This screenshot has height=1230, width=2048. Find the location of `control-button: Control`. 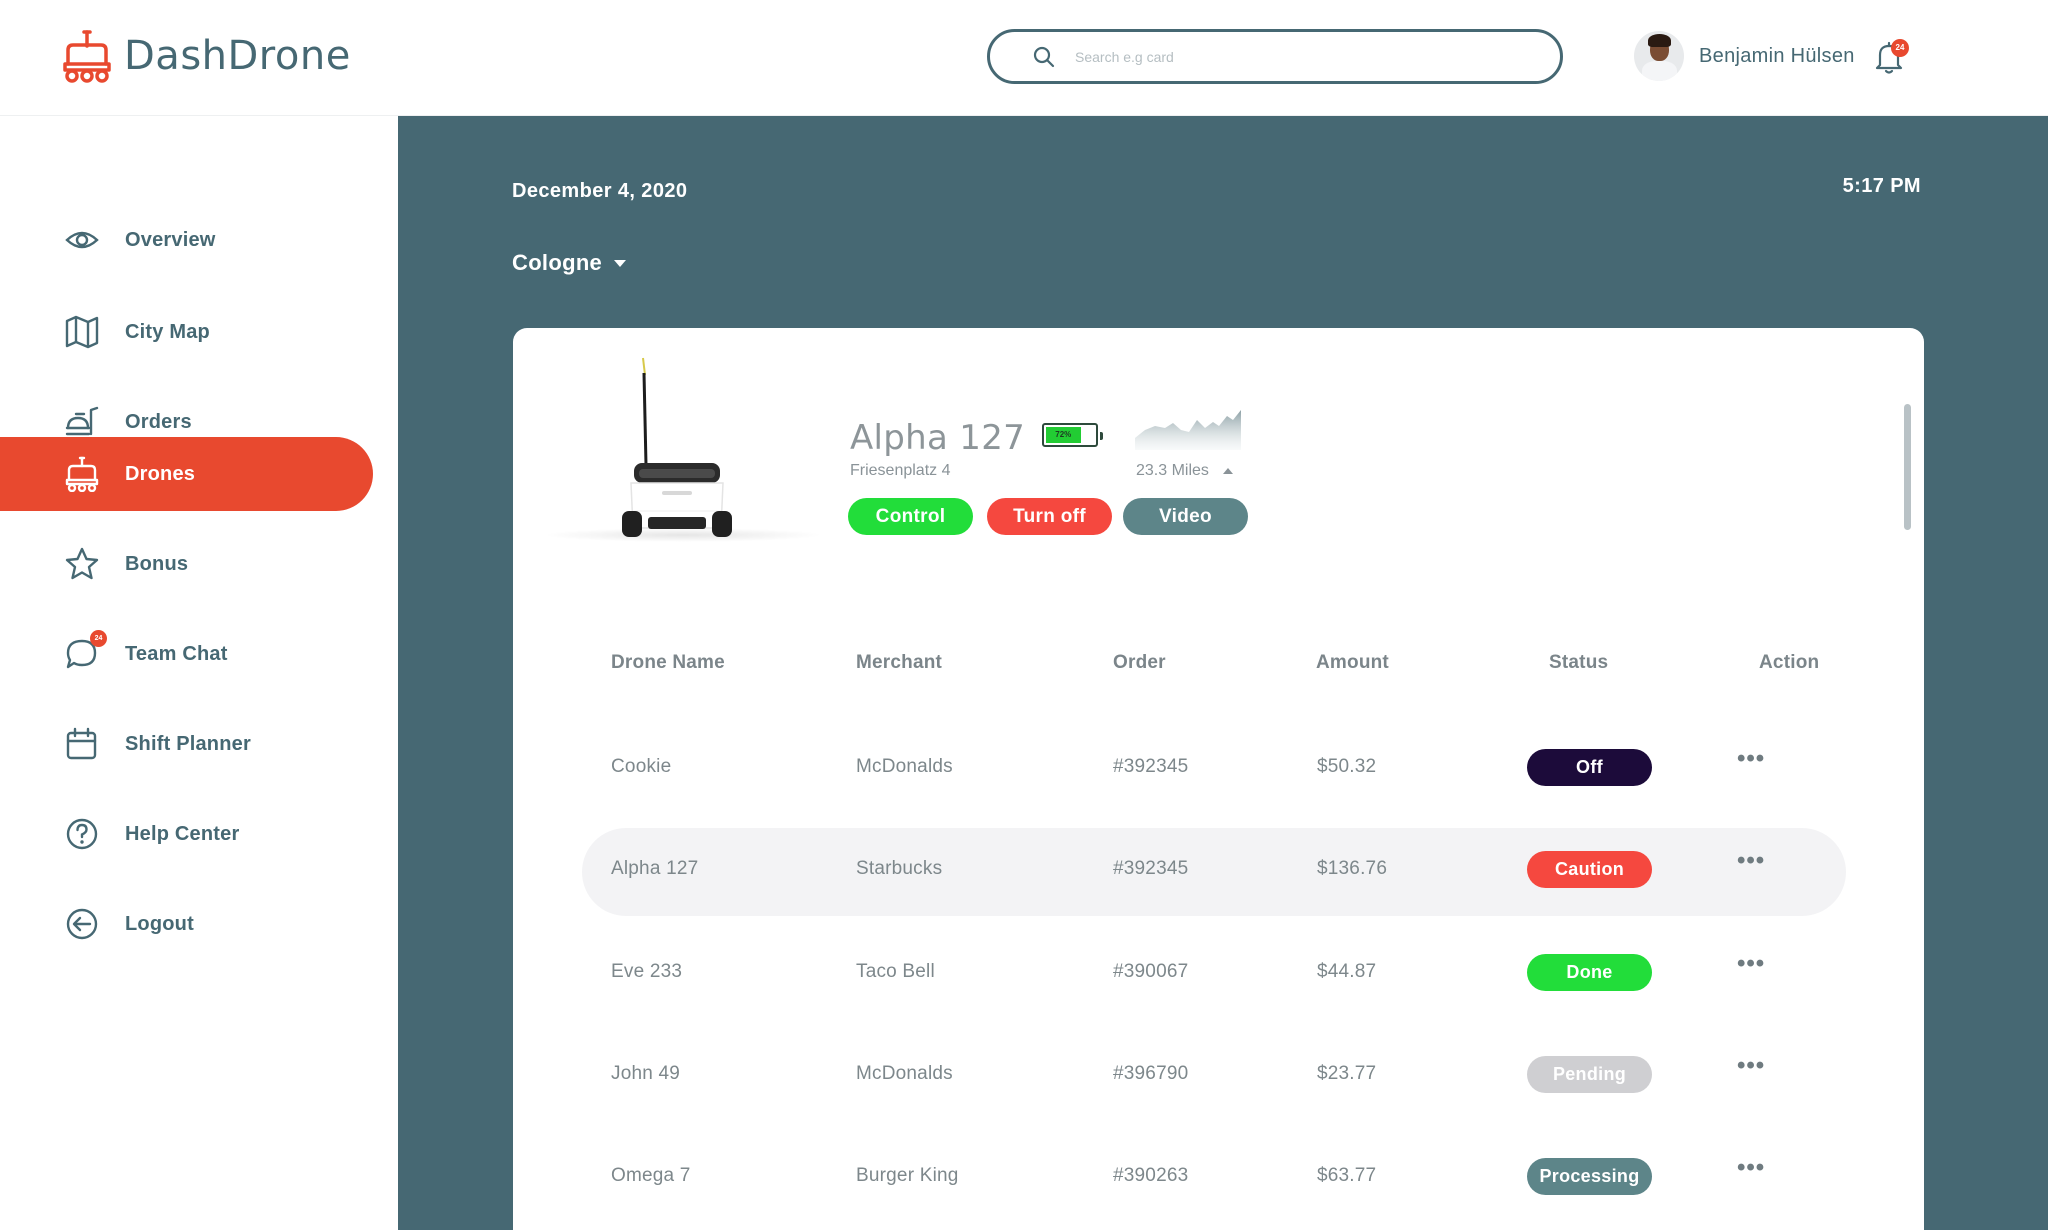

control-button: Control is located at coordinates (910, 516).